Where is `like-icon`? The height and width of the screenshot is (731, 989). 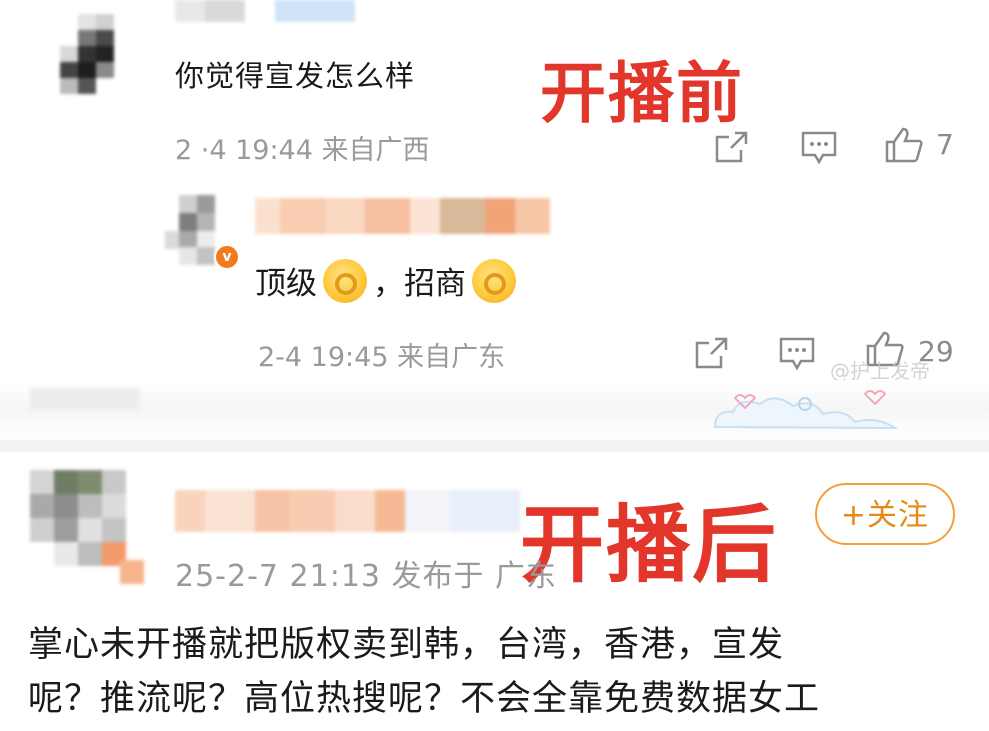
like-icon is located at coordinates (904, 145).